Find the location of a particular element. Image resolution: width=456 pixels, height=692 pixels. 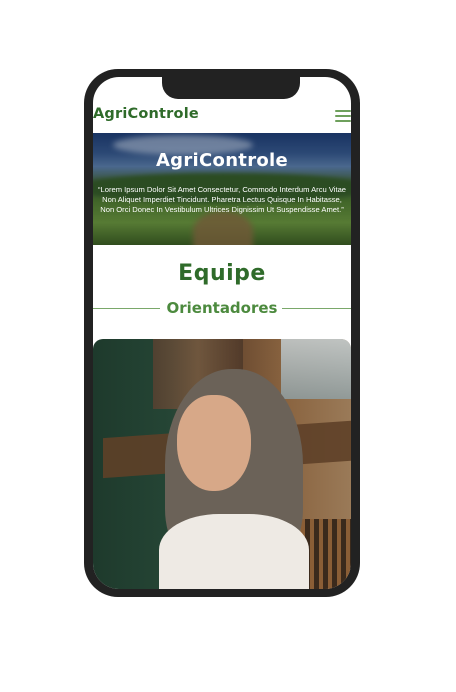

subtitle-row: Orientadores is located at coordinates (222, 309).